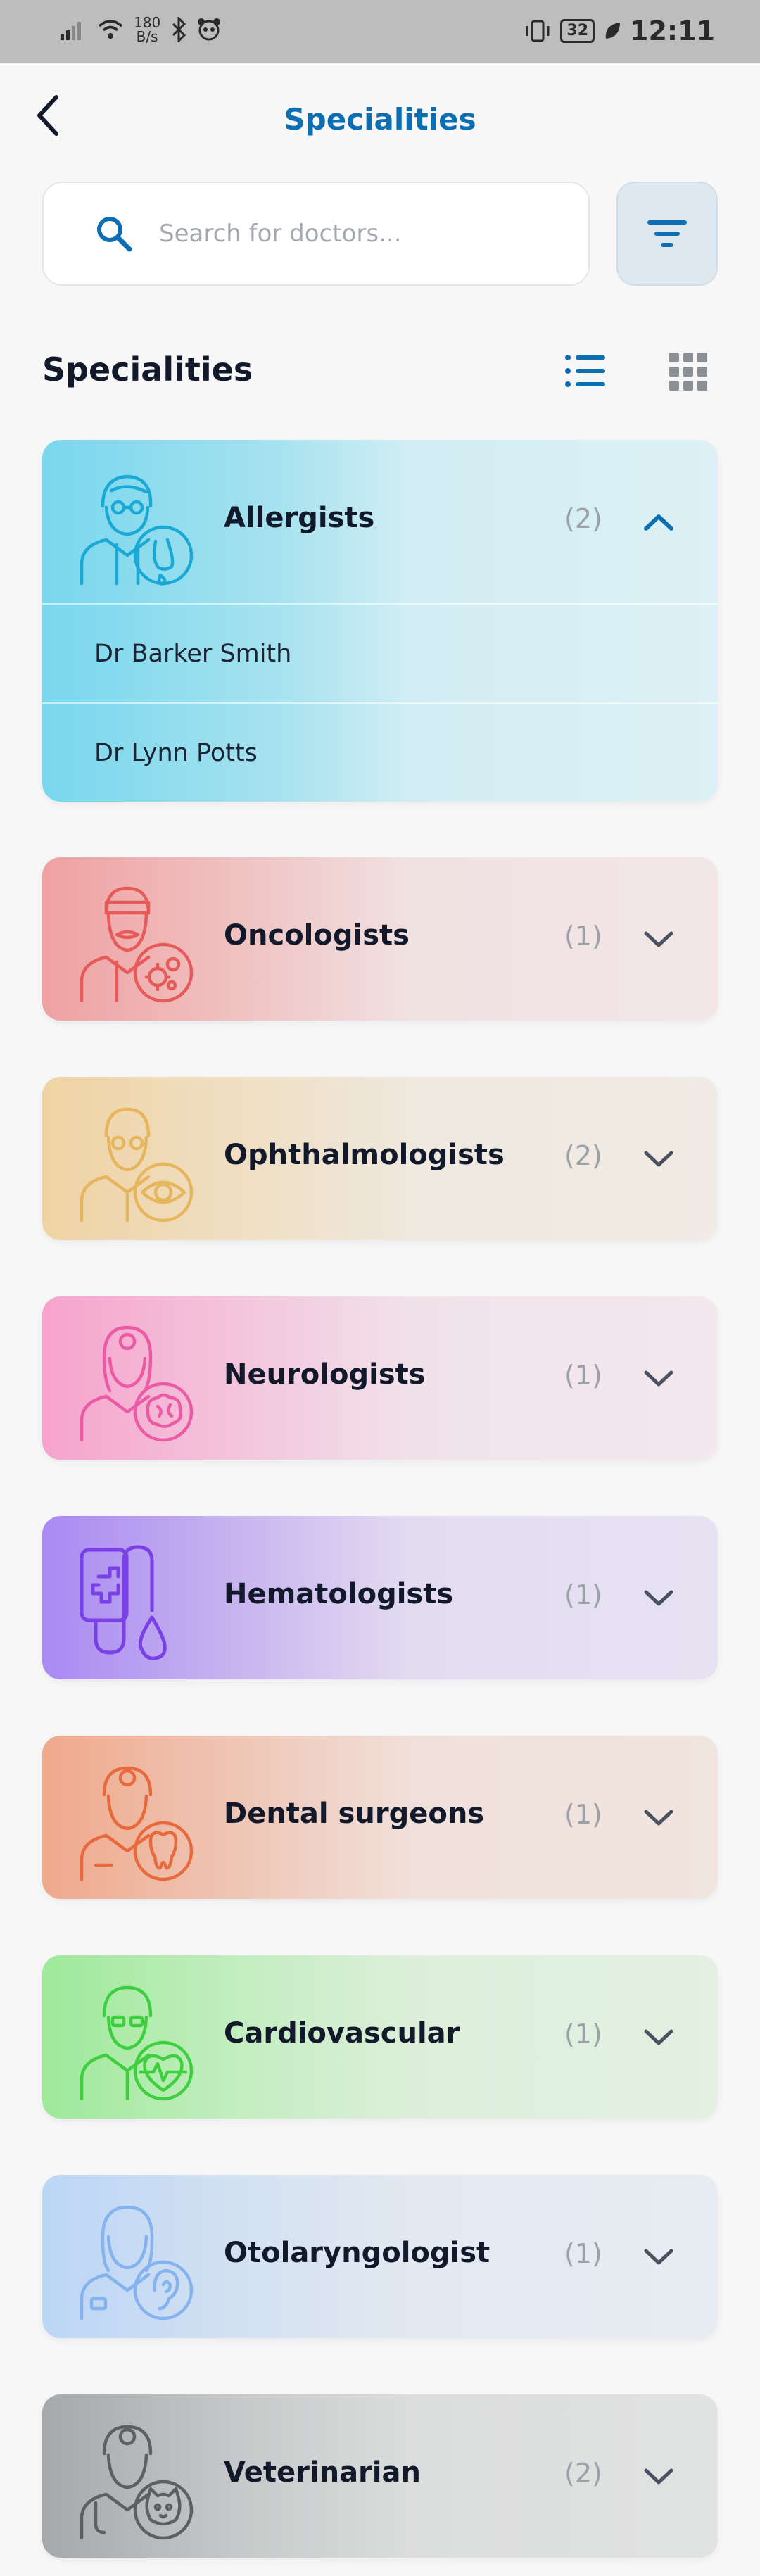 The height and width of the screenshot is (2576, 760). What do you see at coordinates (380, 752) in the screenshot?
I see `doctor-list-item: Dr Lynn Potts` at bounding box center [380, 752].